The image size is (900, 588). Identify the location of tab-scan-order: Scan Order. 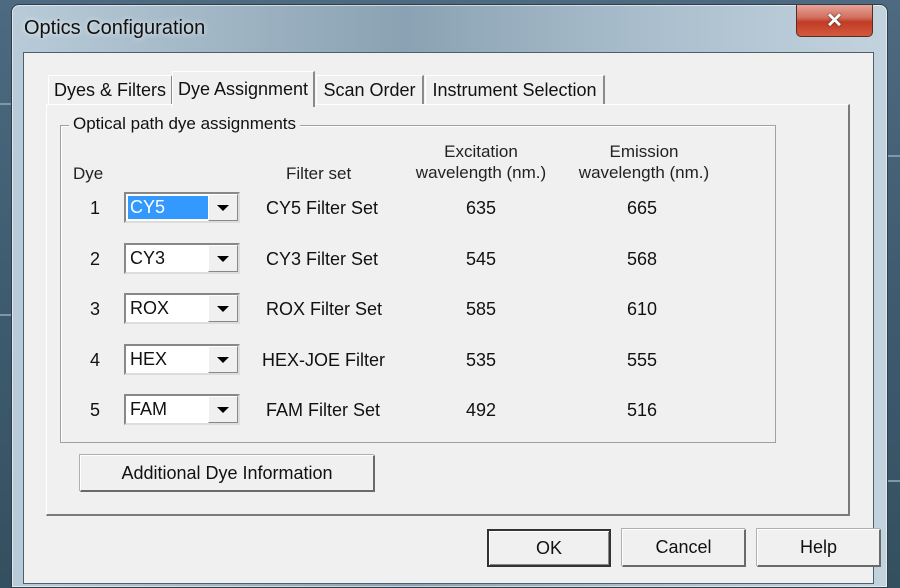
(370, 90).